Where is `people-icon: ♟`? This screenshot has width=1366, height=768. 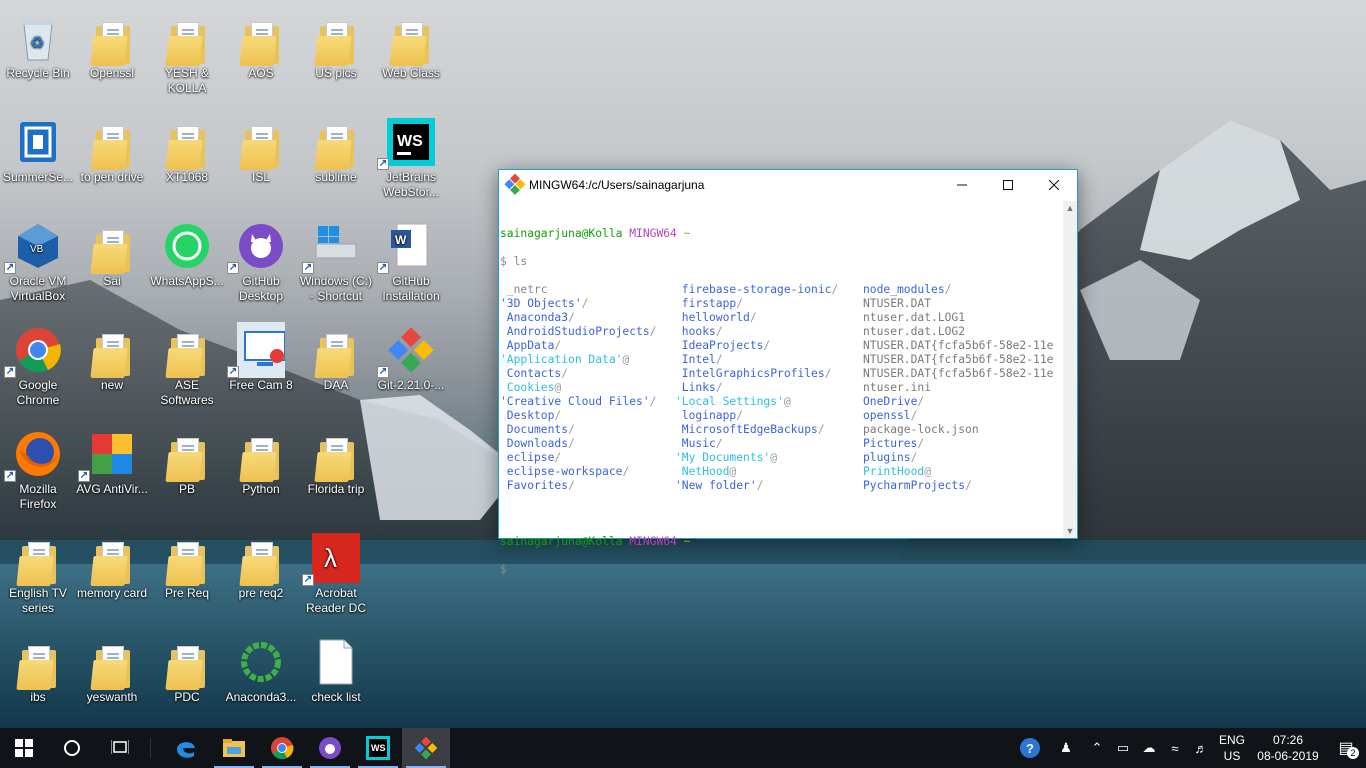 people-icon: ♟ is located at coordinates (1066, 748).